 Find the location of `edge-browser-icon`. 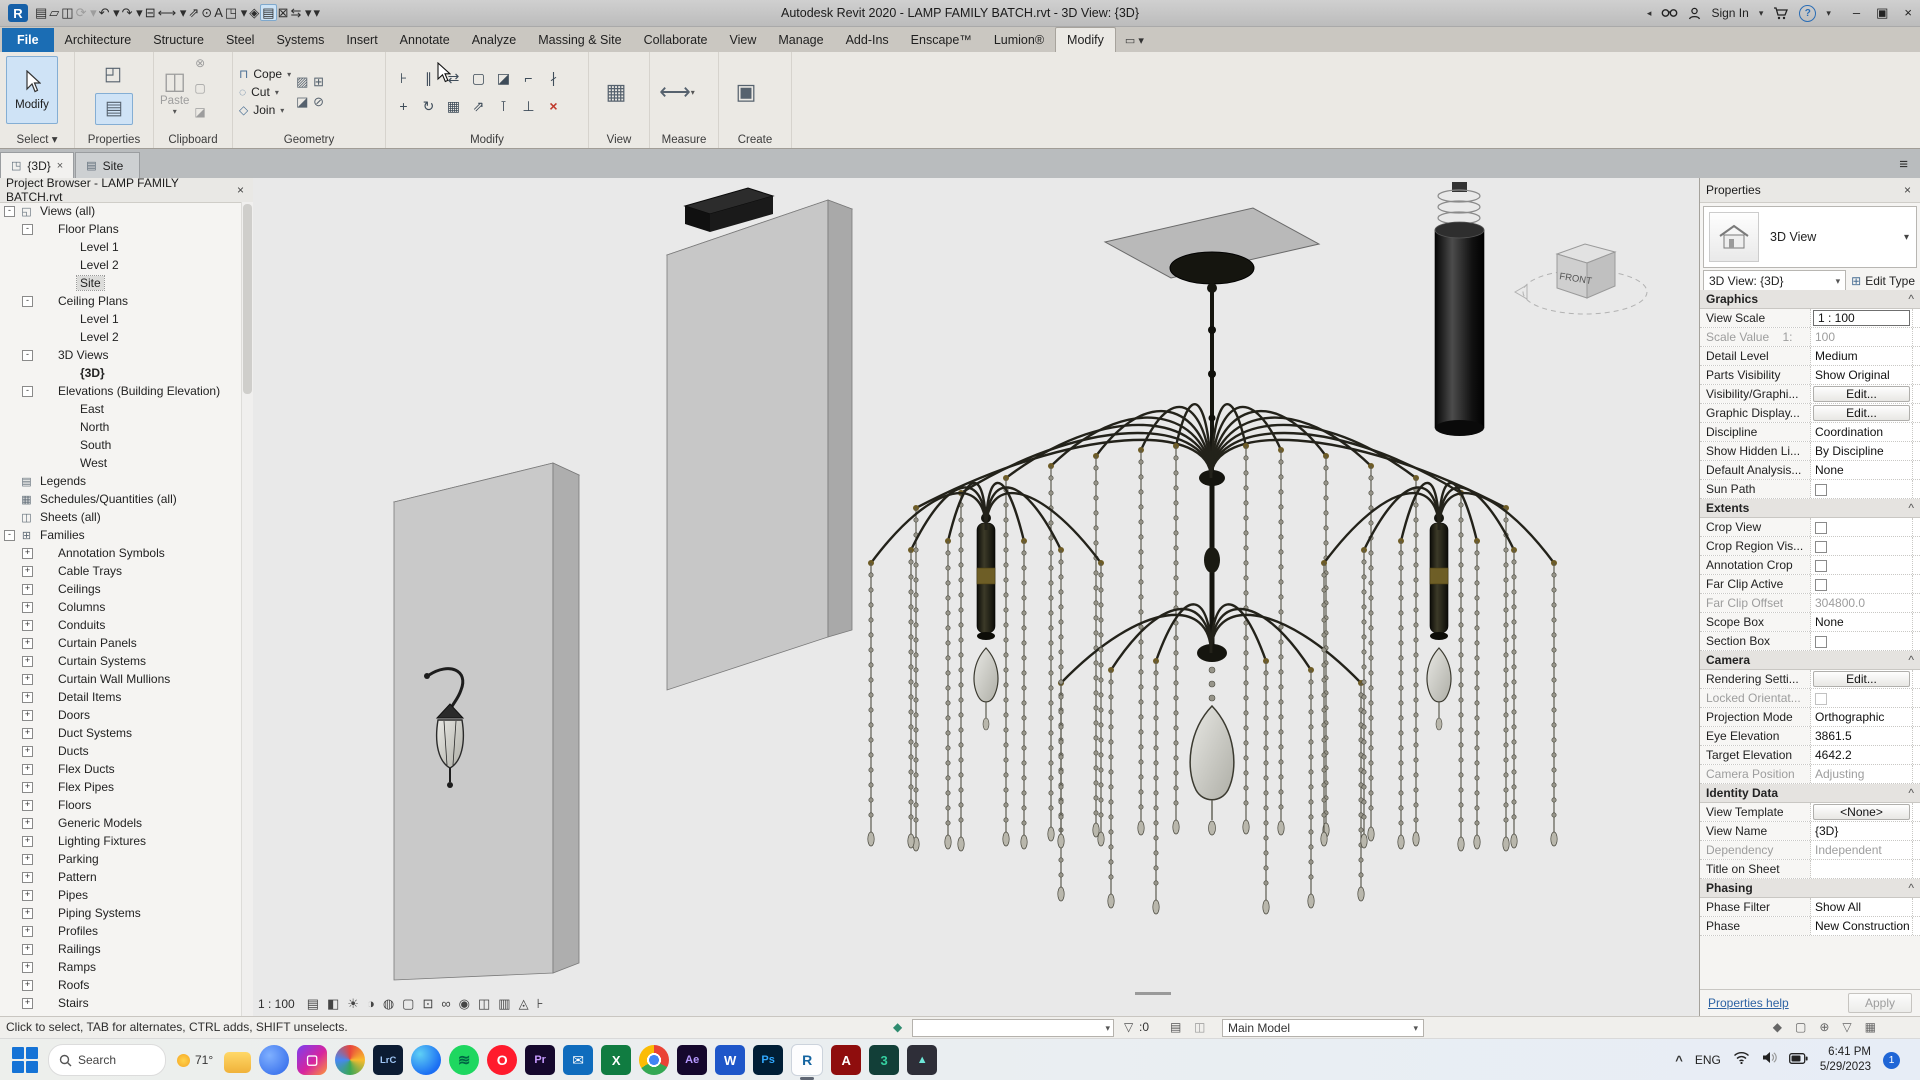

edge-browser-icon is located at coordinates (426, 1060).